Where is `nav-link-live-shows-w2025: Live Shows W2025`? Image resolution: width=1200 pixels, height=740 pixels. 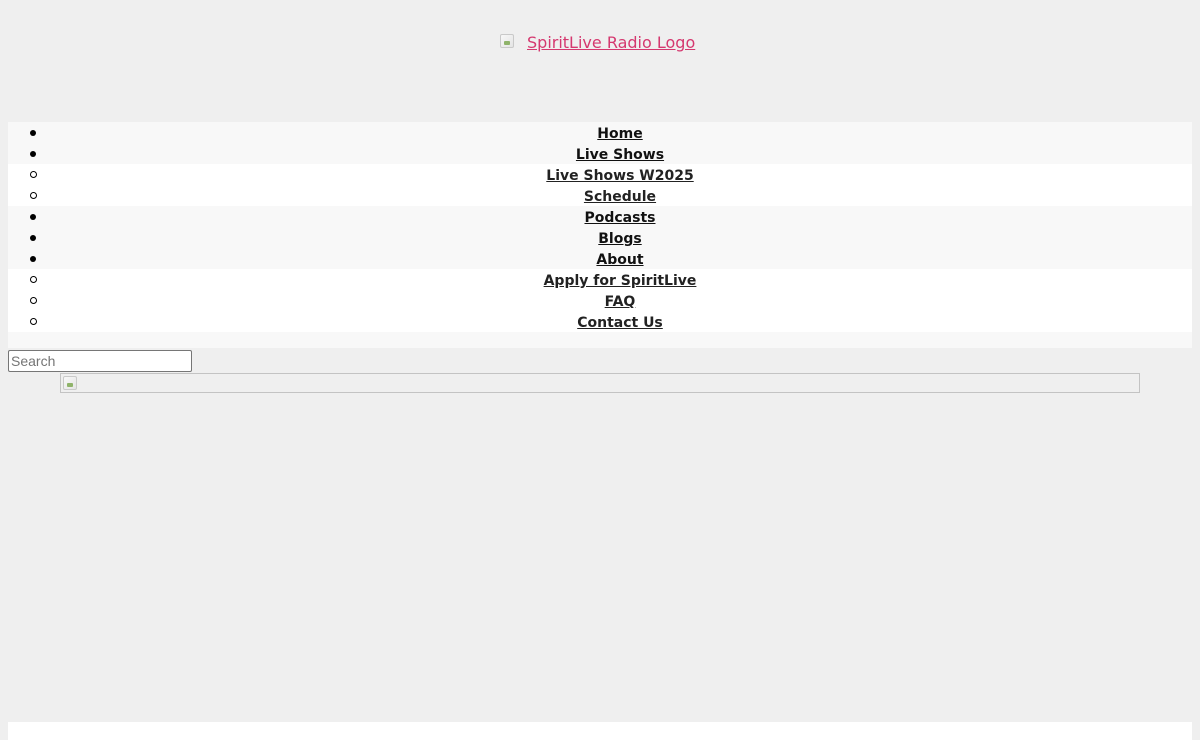
nav-link-live-shows-w2025: Live Shows W2025 is located at coordinates (619, 176).